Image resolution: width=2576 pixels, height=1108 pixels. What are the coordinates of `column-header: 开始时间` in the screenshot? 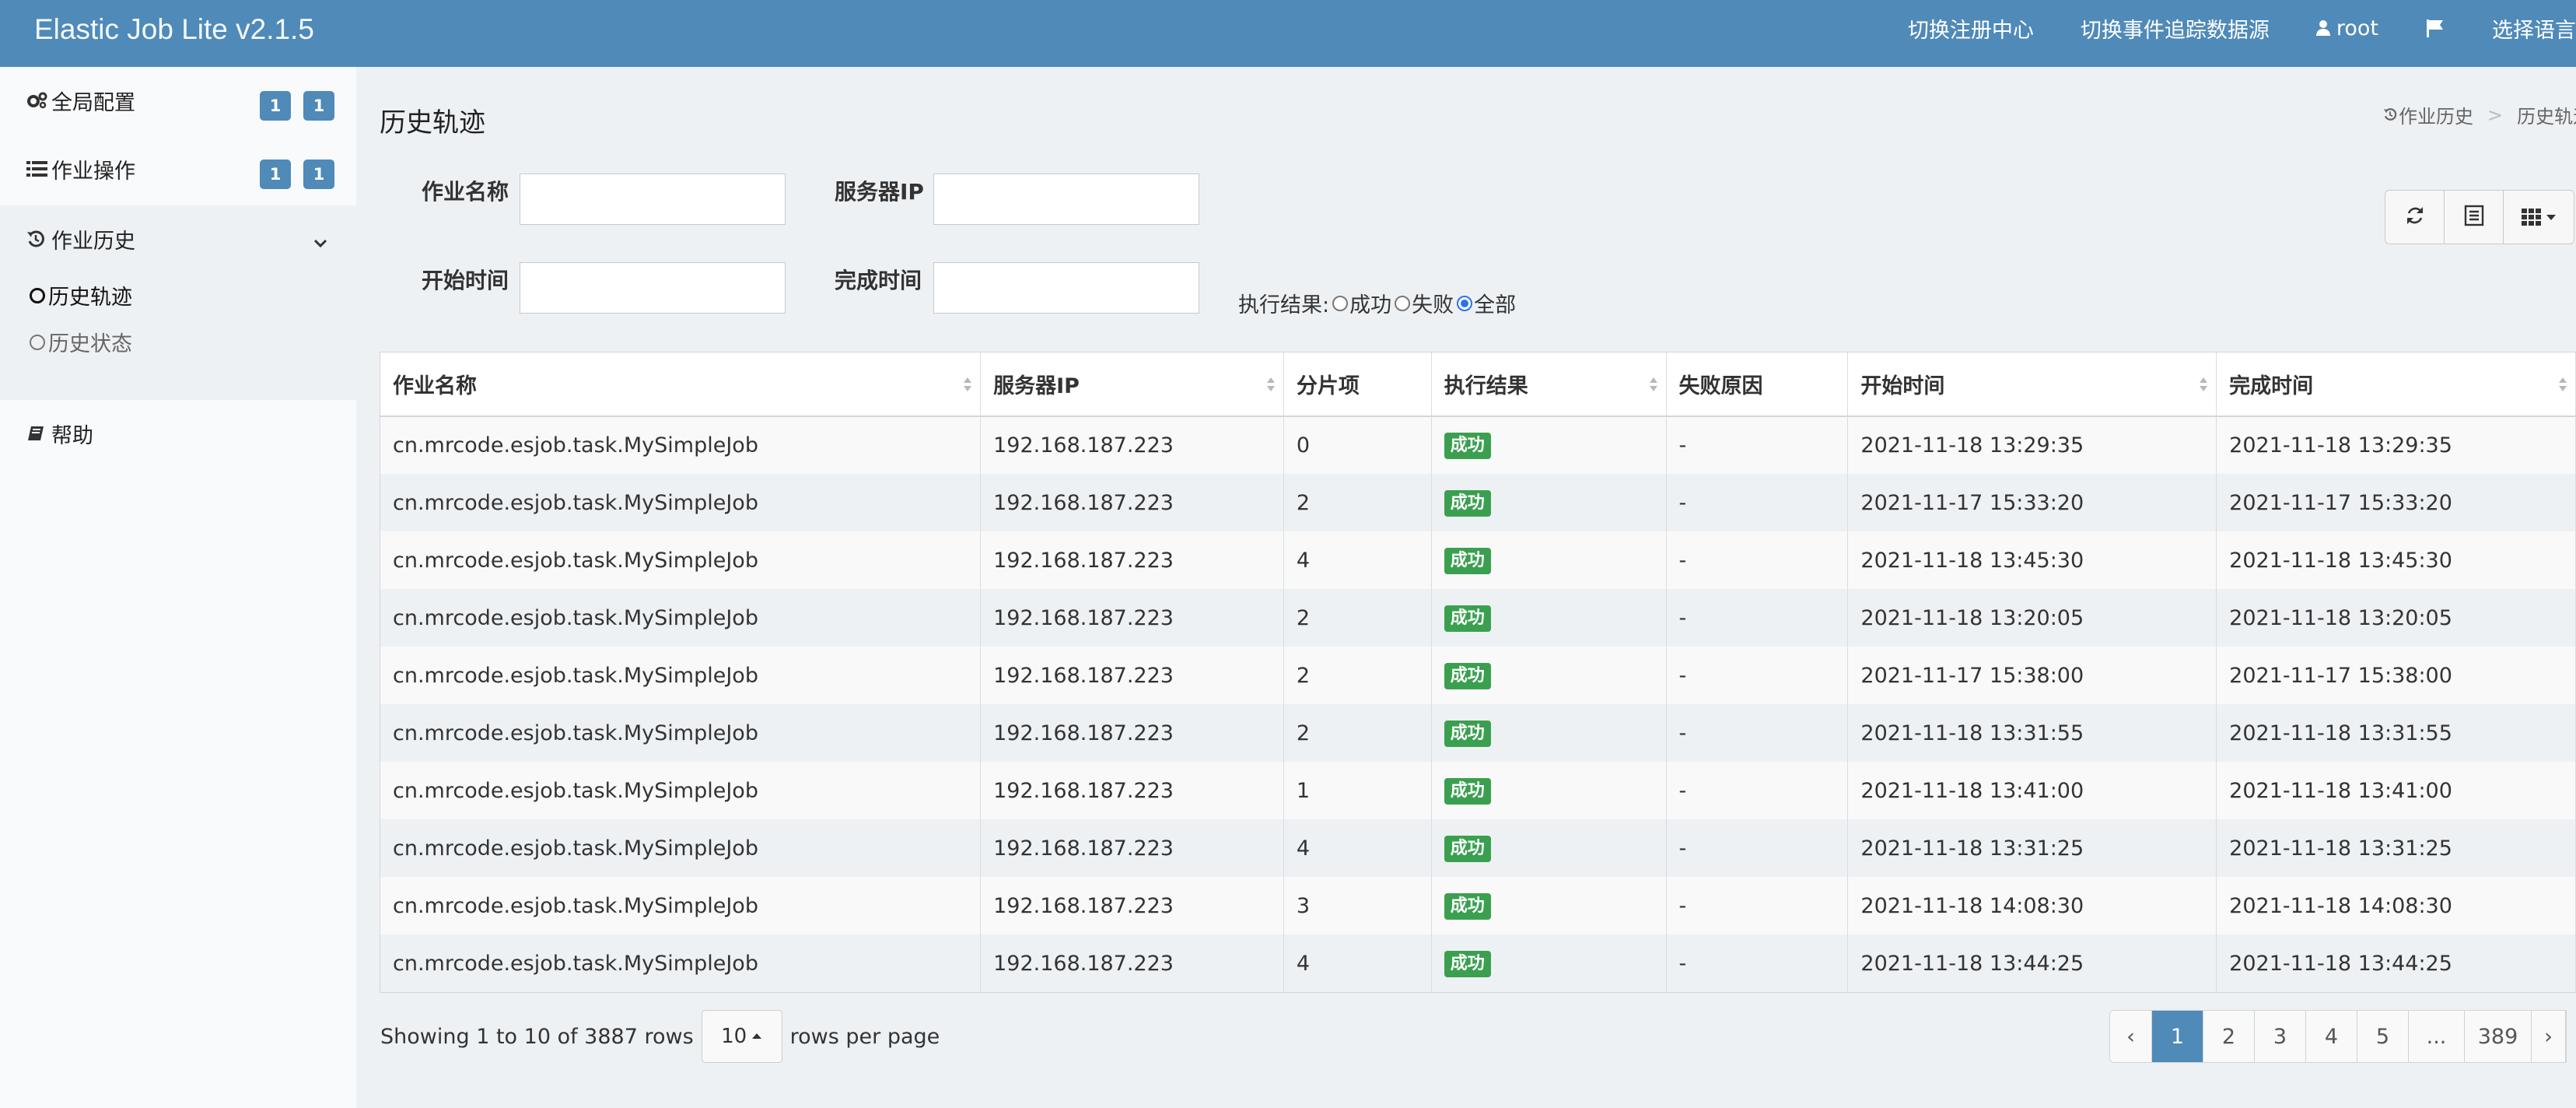 It's located at (2032, 384).